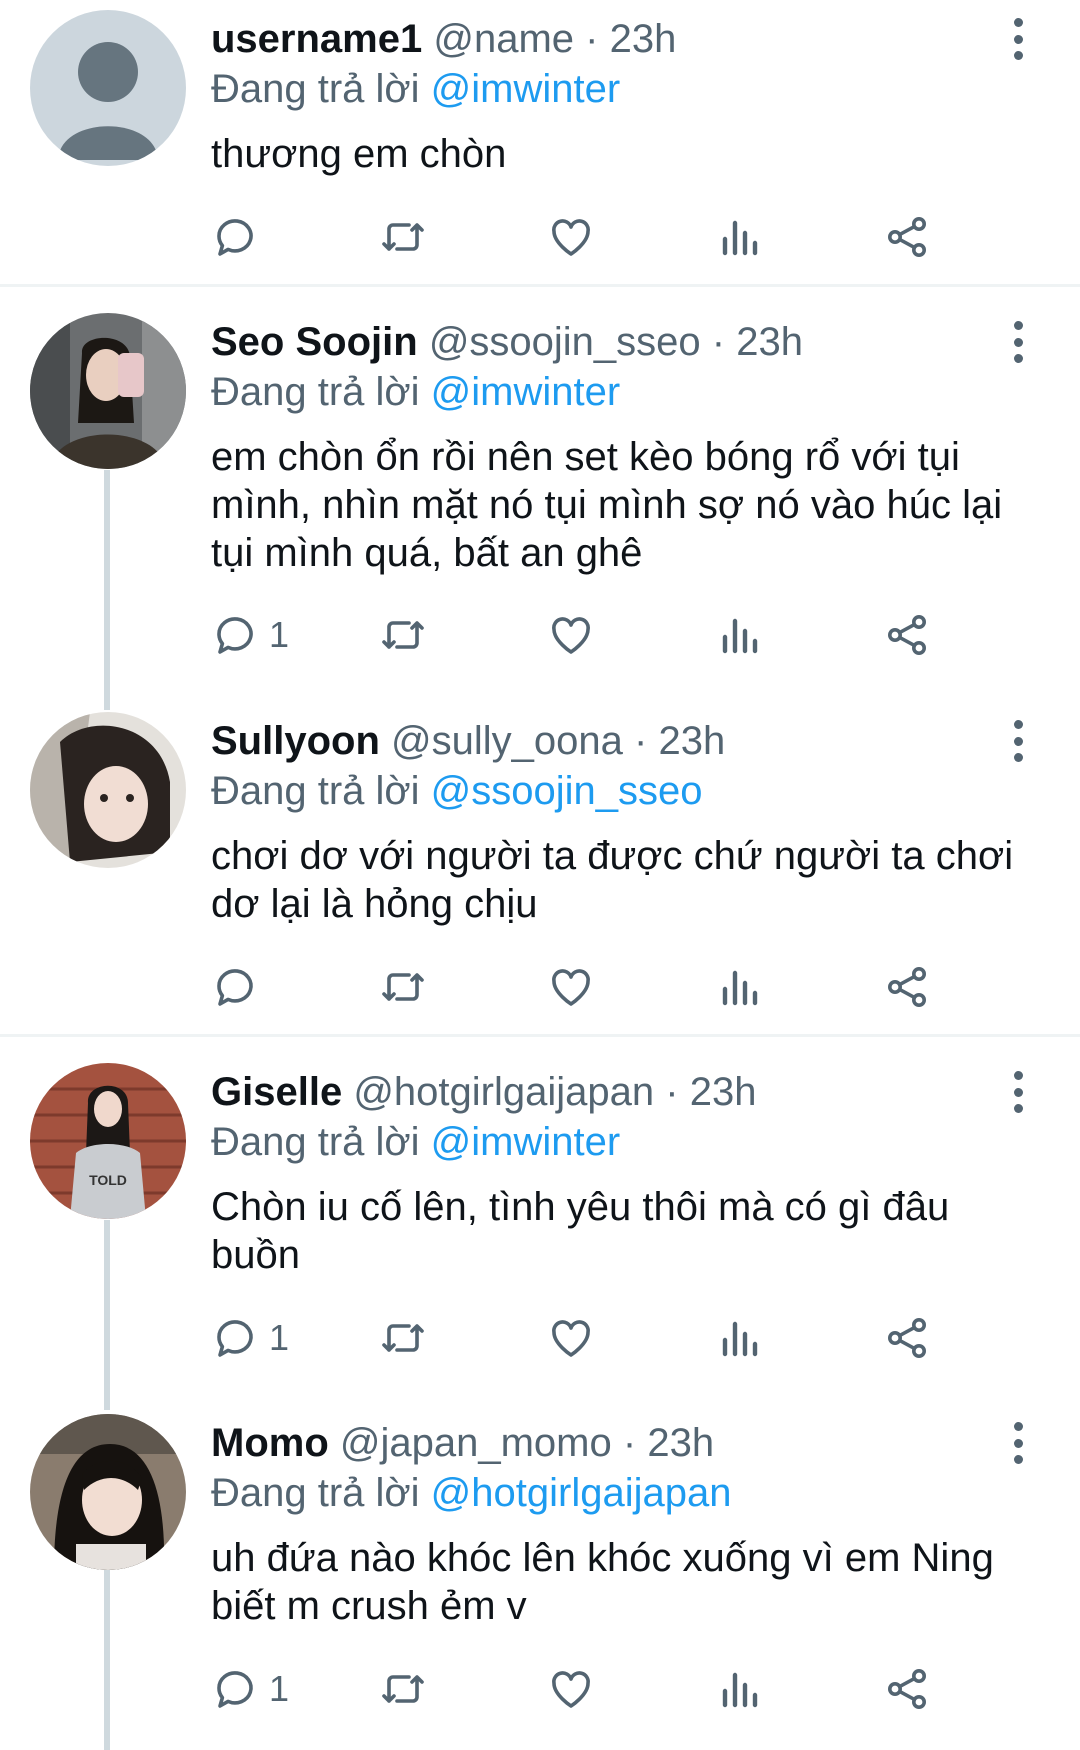  I want to click on replying-to: Đang trả lời @imwinter, so click(620, 1142).